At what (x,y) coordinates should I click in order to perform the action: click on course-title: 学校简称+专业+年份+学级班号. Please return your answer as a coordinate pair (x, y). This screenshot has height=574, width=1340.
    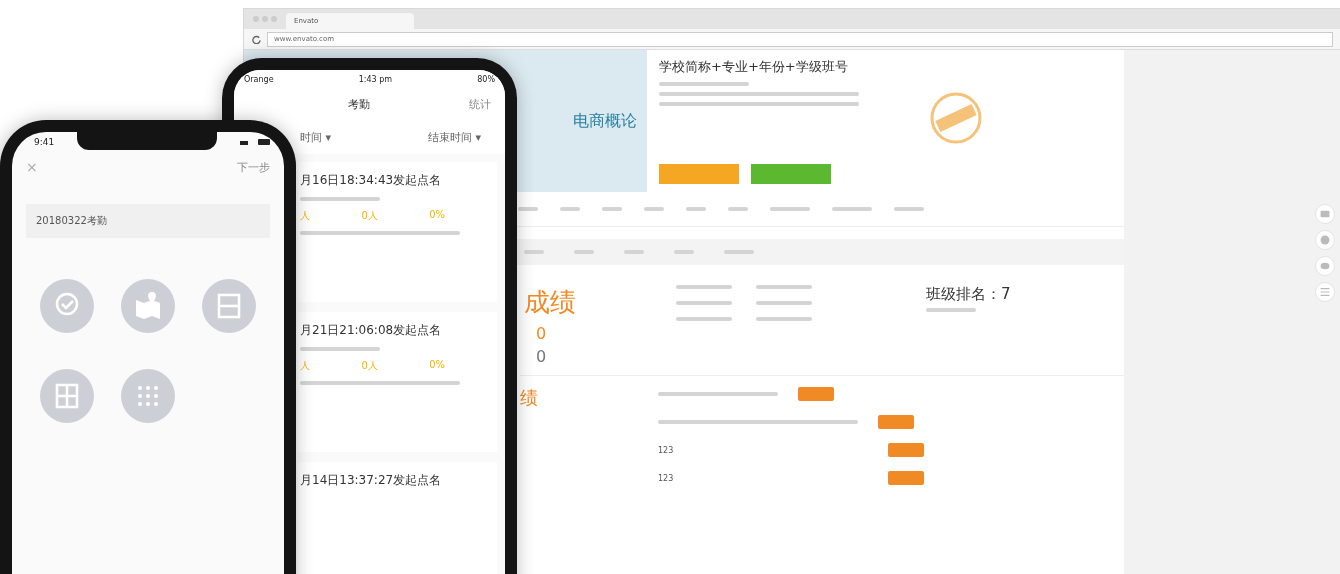
    Looking at the image, I should click on (754, 67).